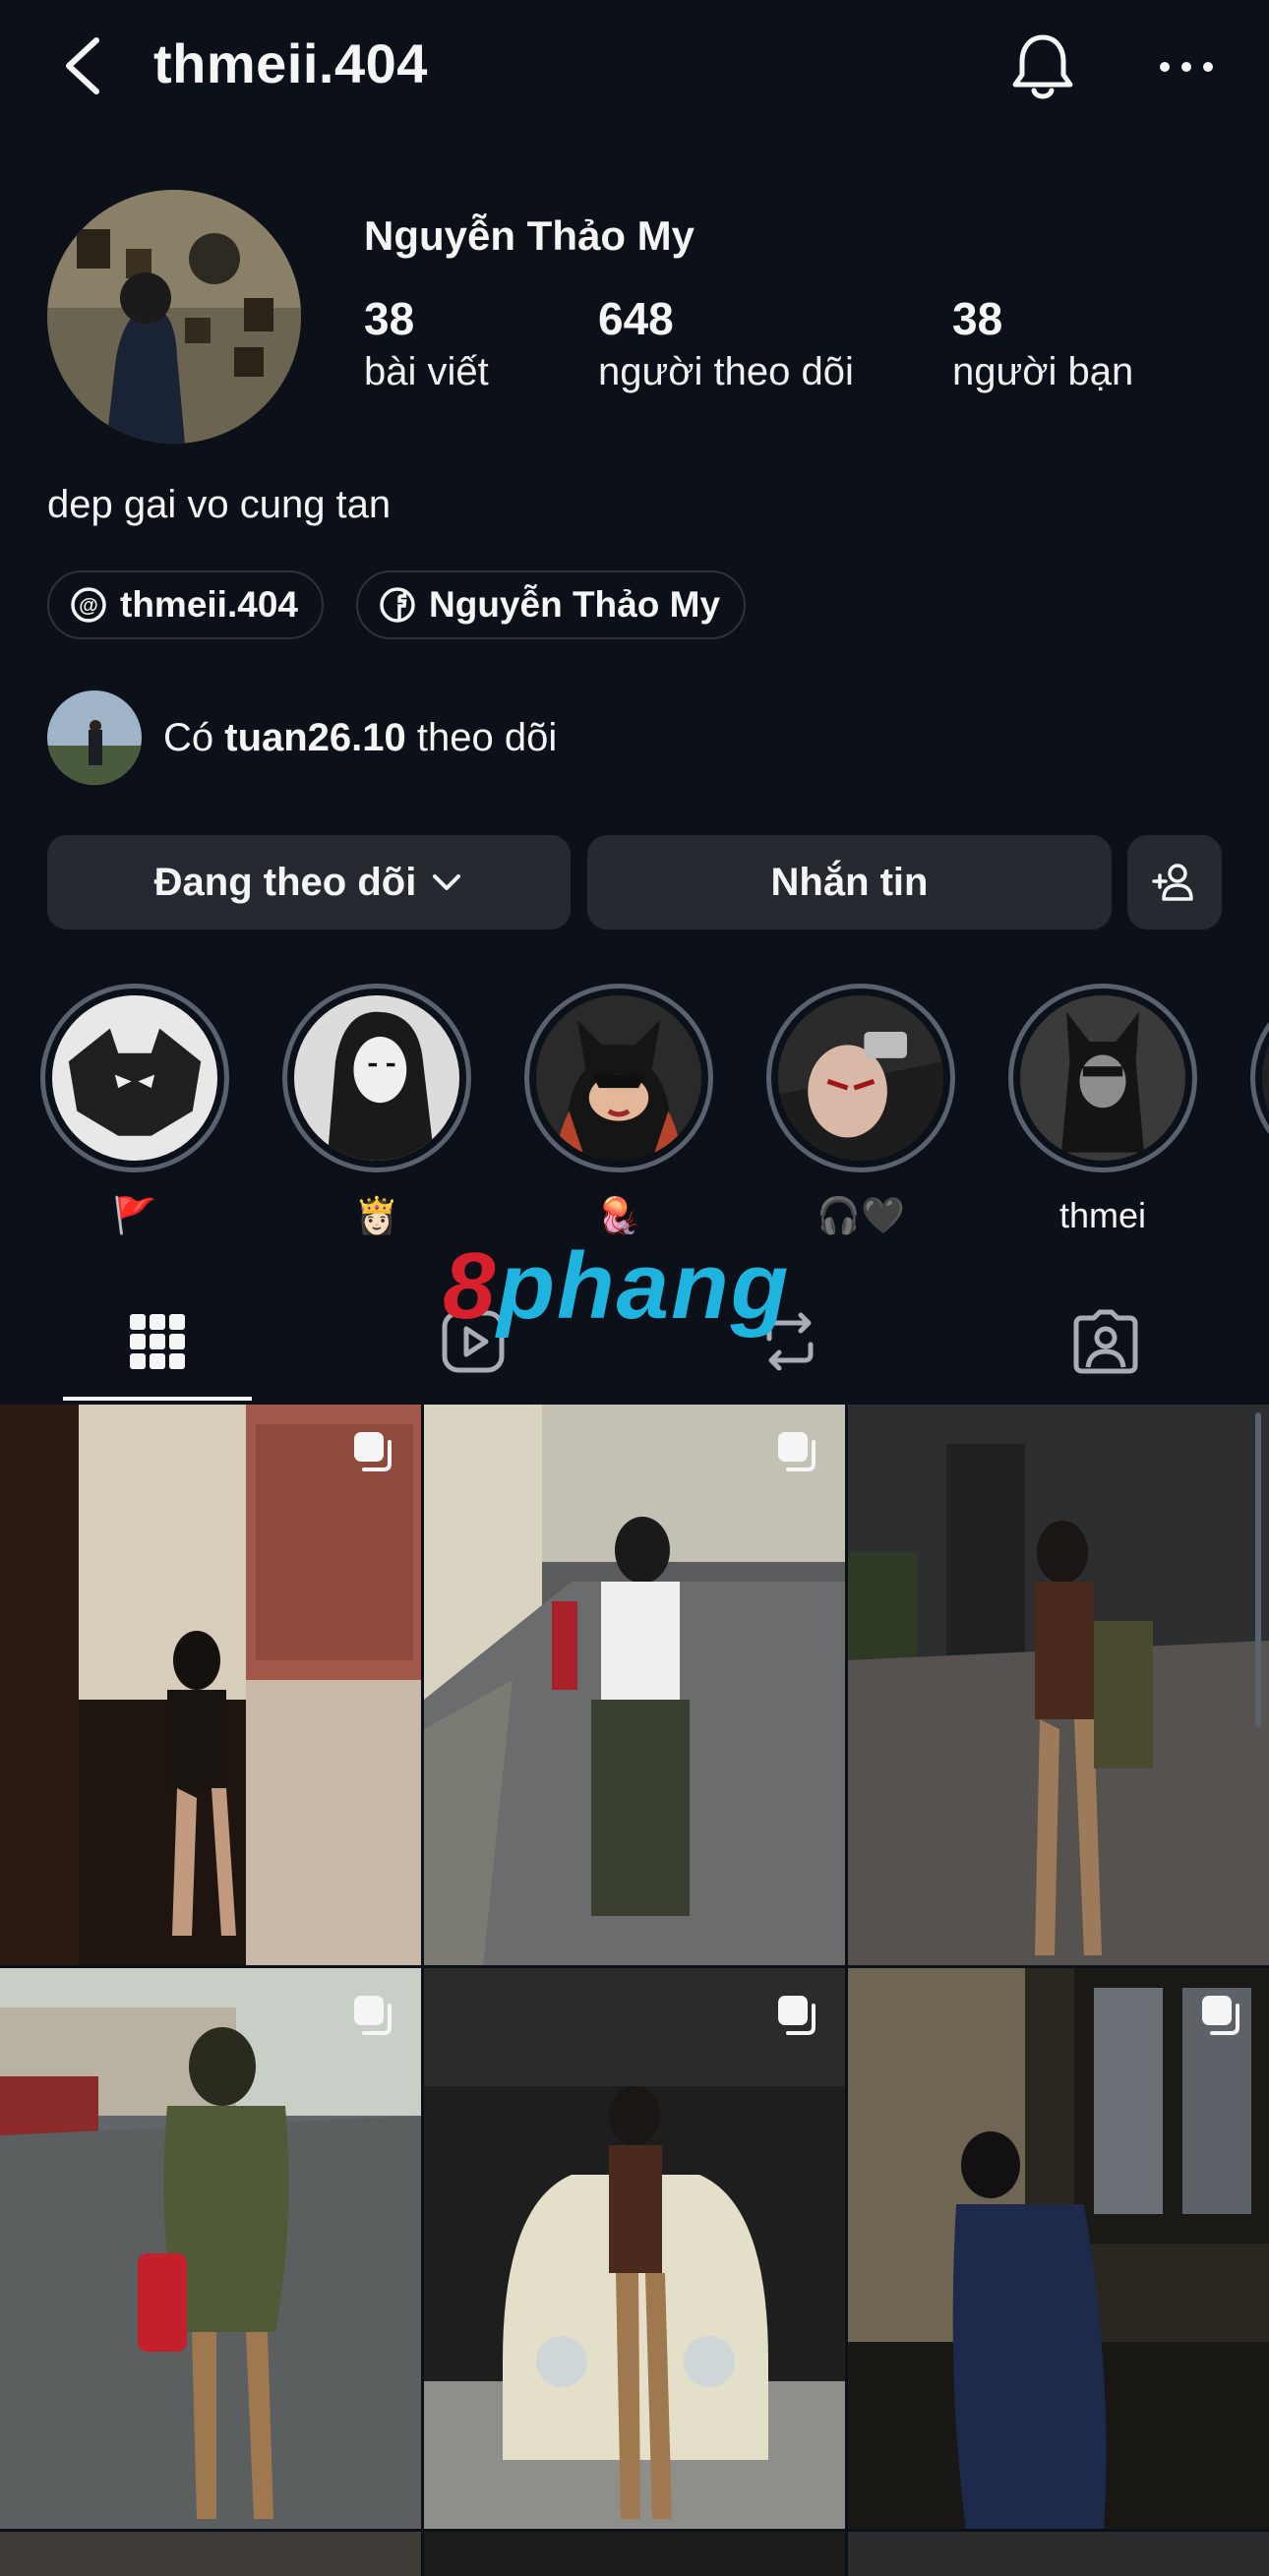  I want to click on stat-friends-label: người bạn, so click(1043, 372).